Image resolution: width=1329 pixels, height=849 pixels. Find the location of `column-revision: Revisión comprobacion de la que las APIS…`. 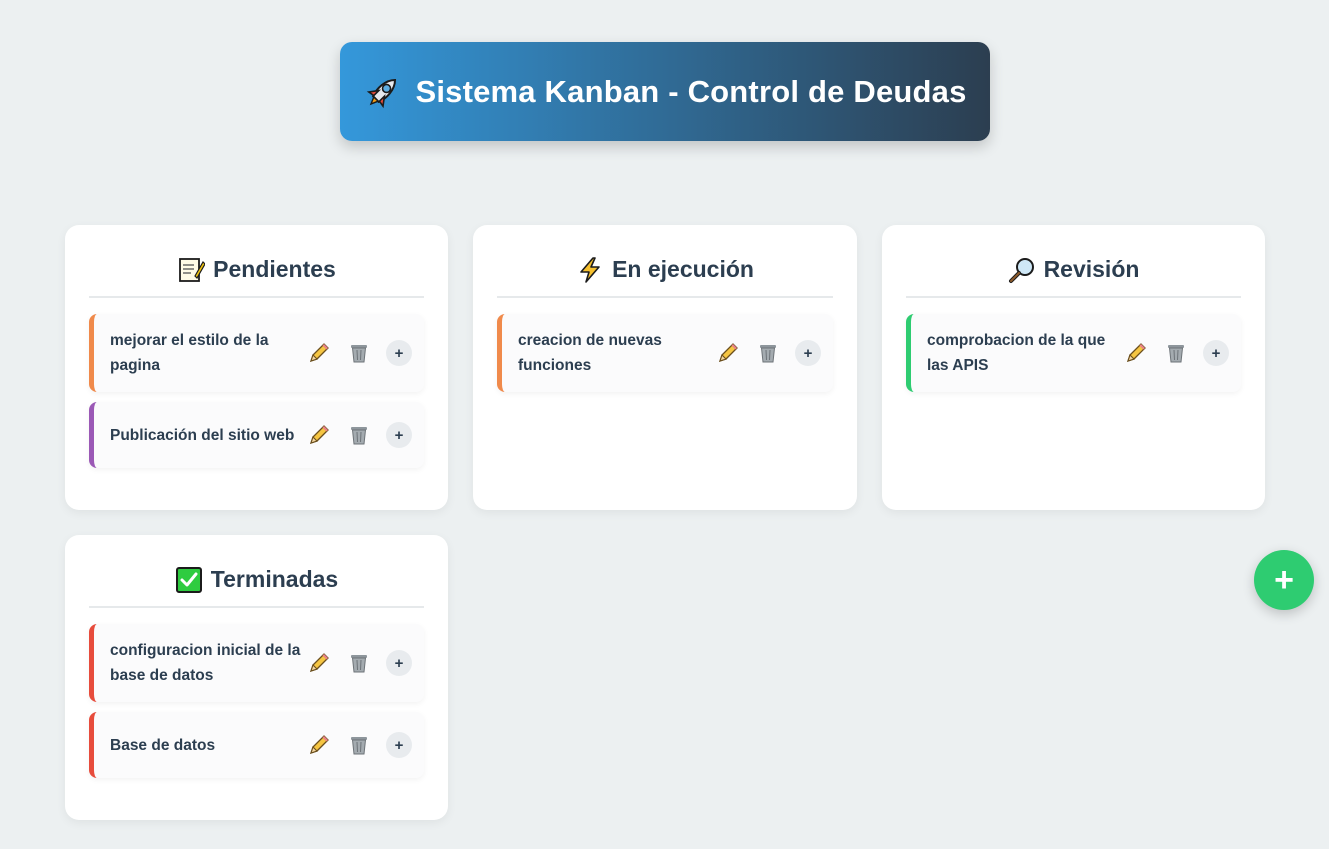

column-revision: Revisión comprobacion de la que las APIS… is located at coordinates (1073, 367).